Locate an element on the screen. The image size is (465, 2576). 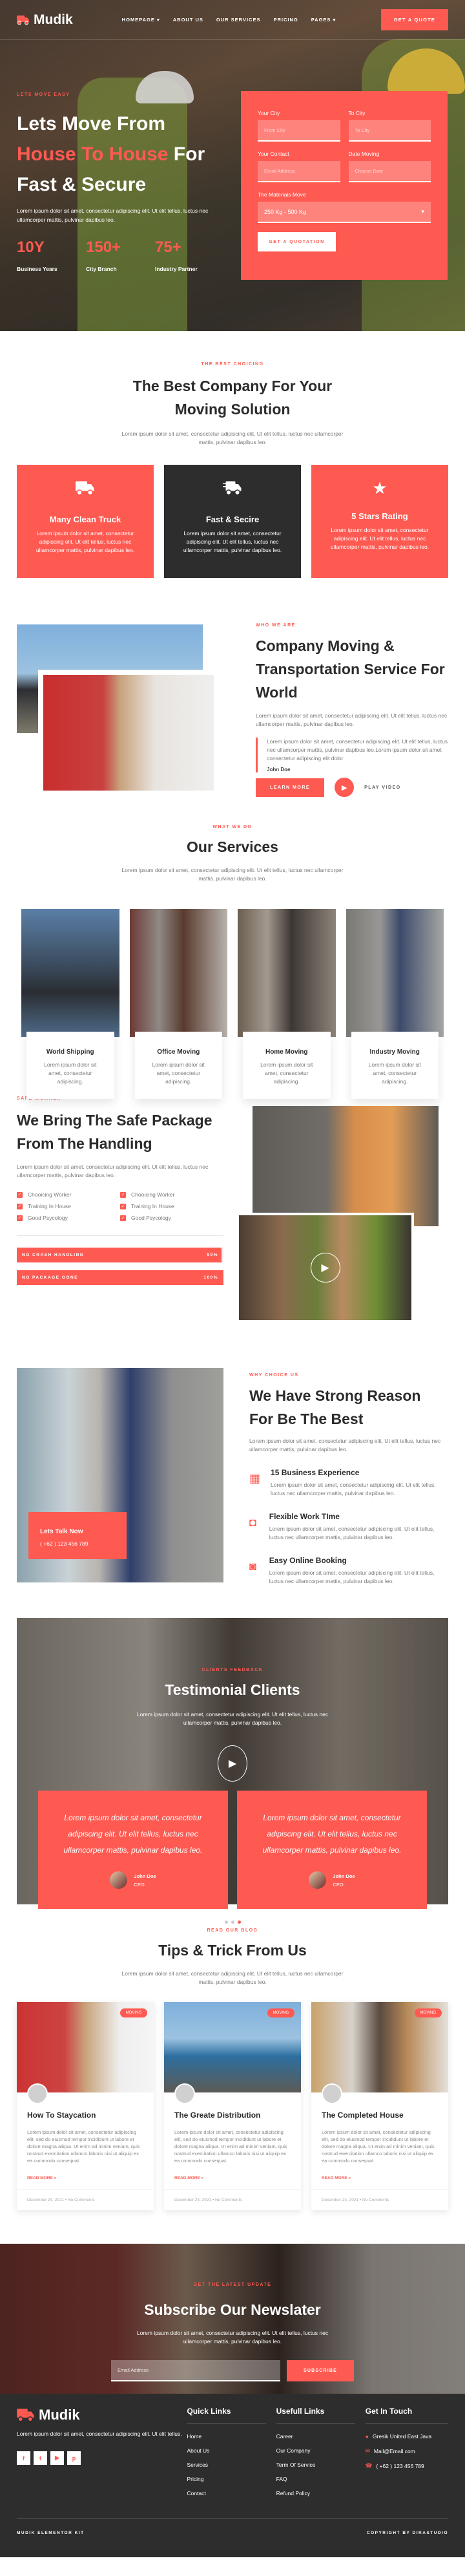
subscribe-button: SUBSCRIBE is located at coordinates (320, 2370).